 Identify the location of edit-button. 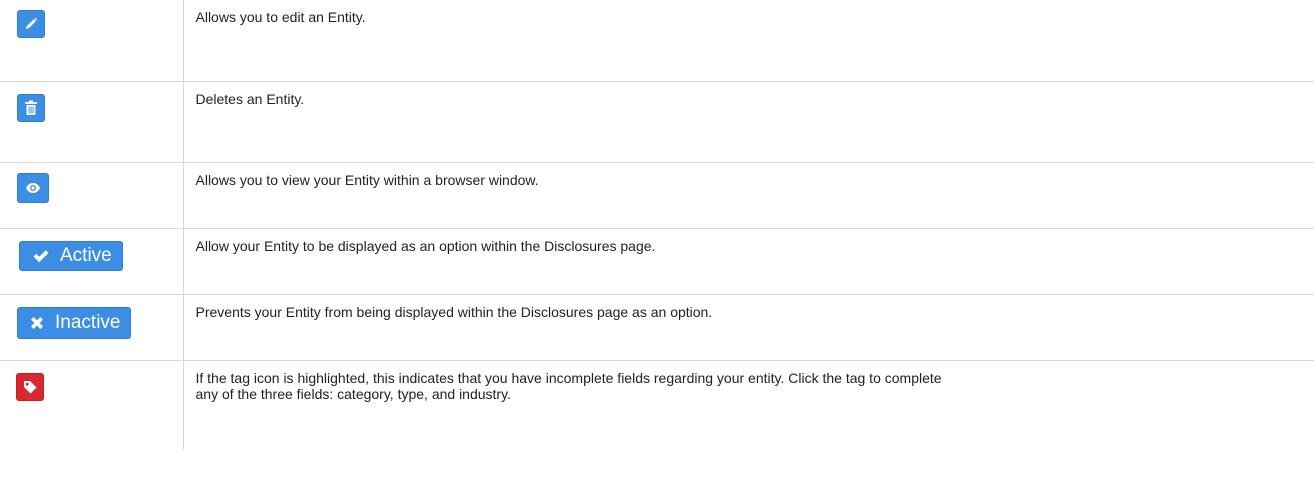
(31, 24).